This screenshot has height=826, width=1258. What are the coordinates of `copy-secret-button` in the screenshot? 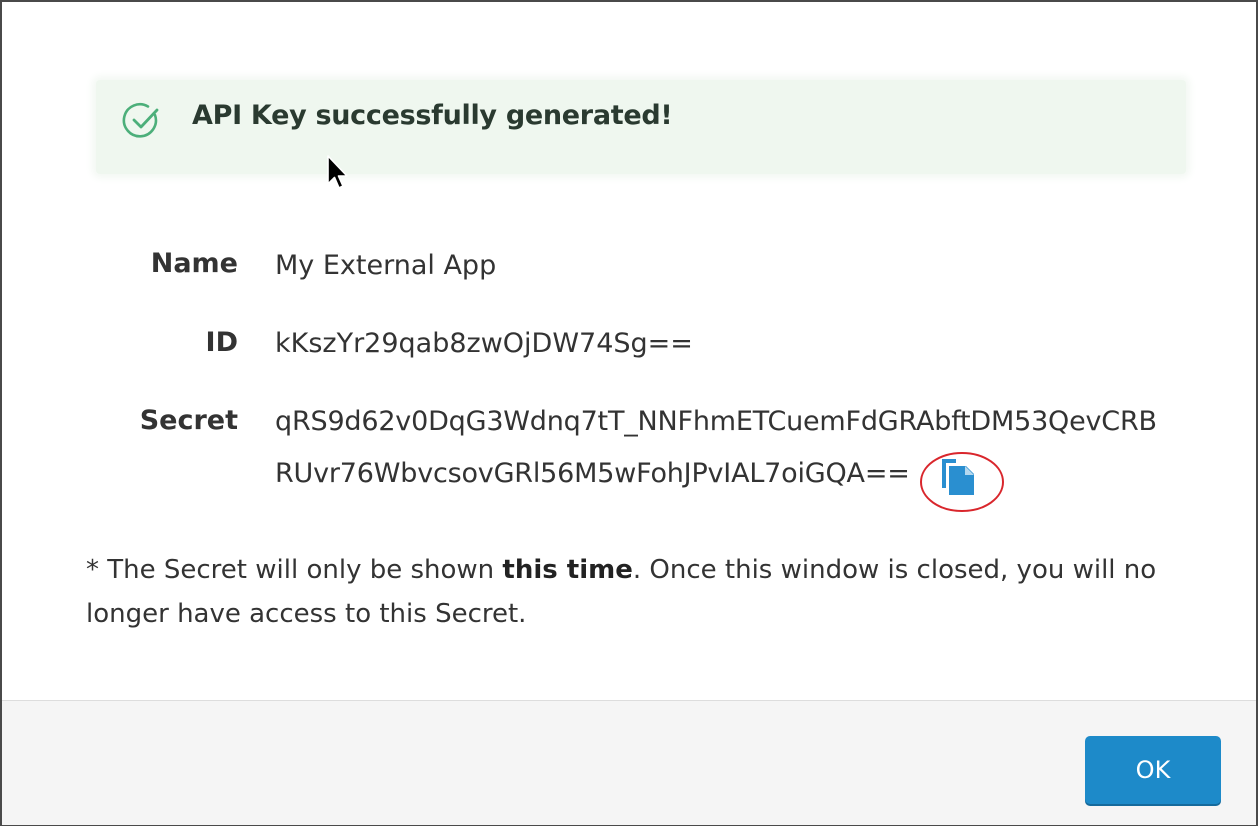 It's located at (963, 482).